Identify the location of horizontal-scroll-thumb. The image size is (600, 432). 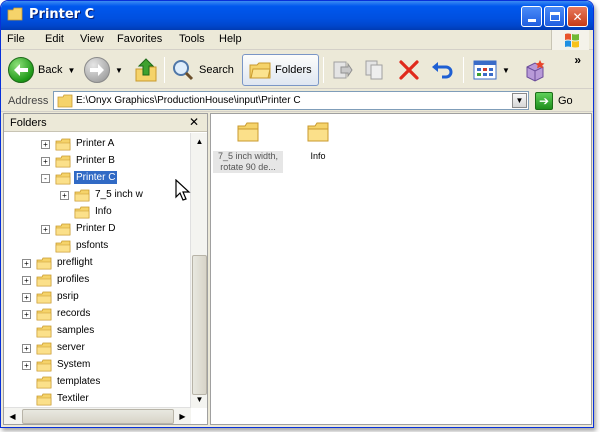
(98, 416).